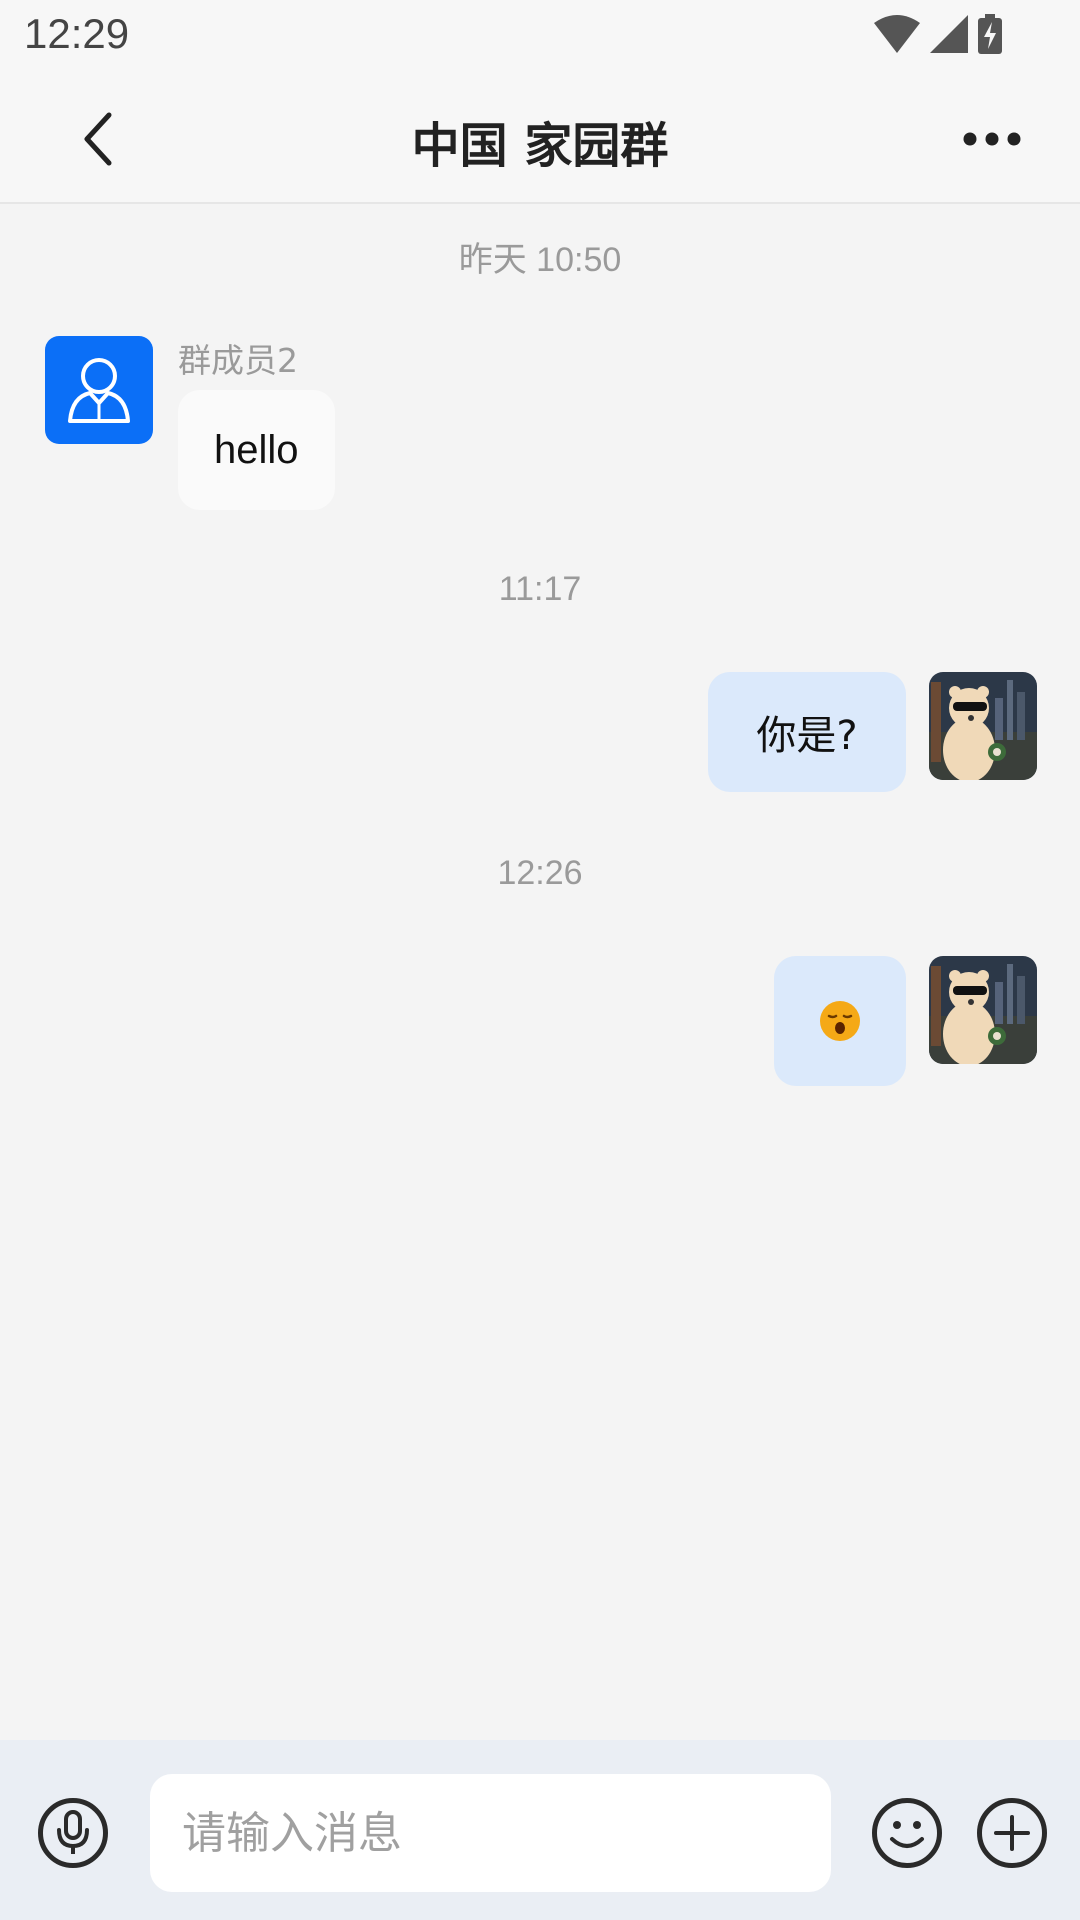 The width and height of the screenshot is (1080, 1920). What do you see at coordinates (990, 34) in the screenshot?
I see `battery-charging-icon` at bounding box center [990, 34].